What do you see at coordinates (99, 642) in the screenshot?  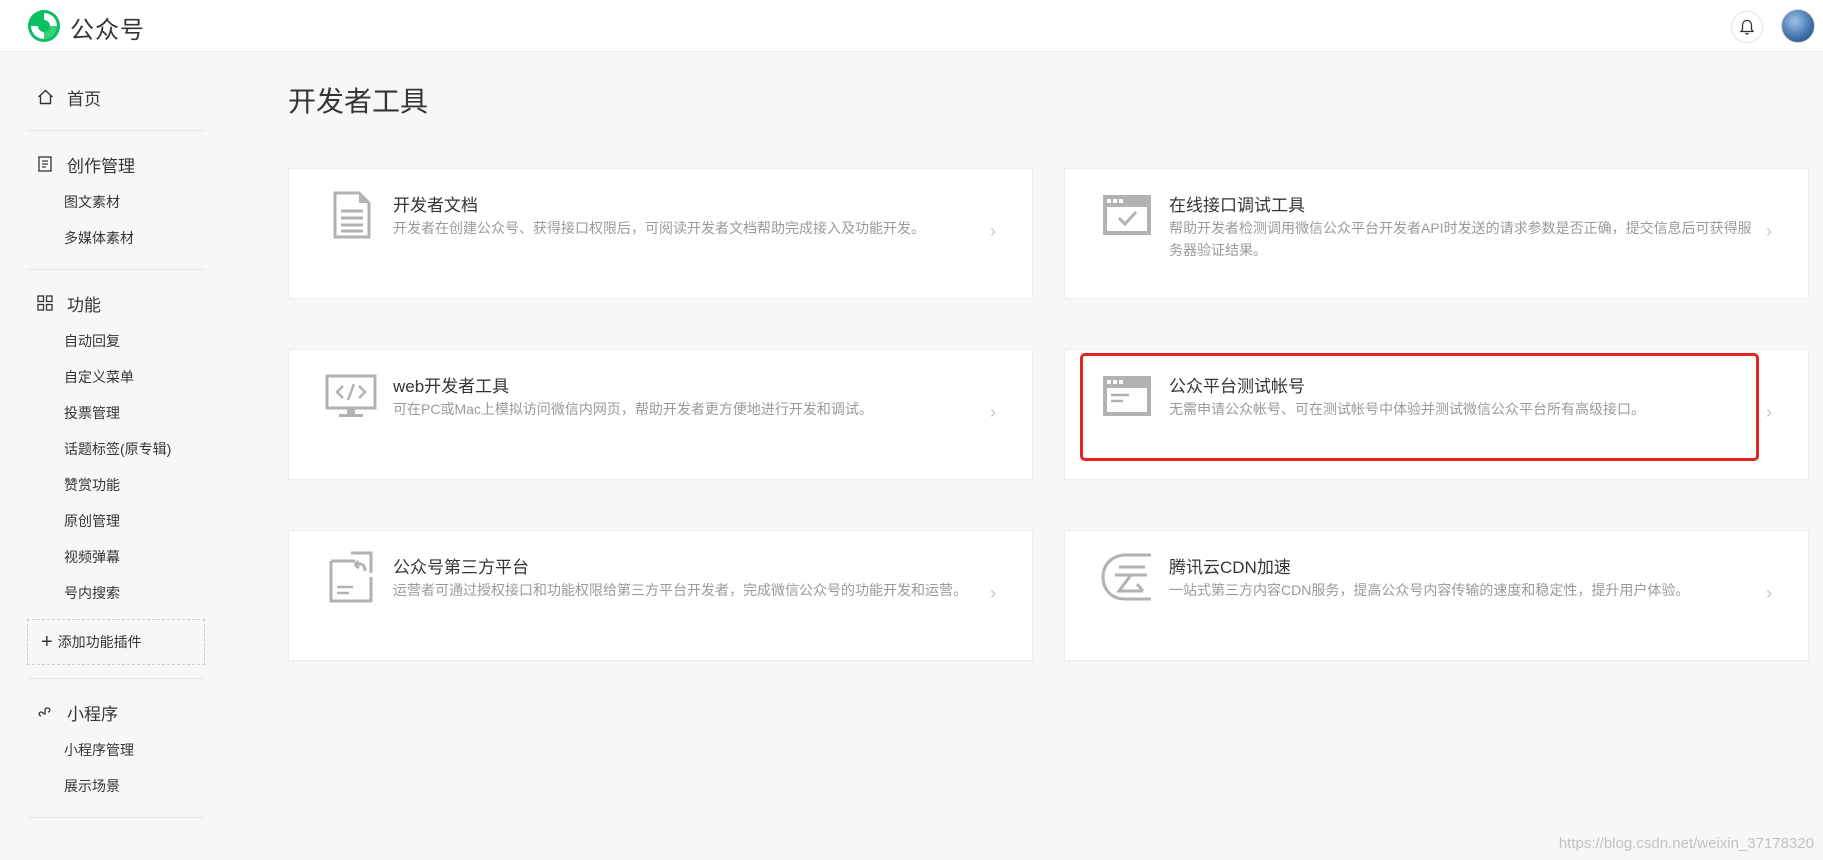 I see `add-plugin-label: 添加功能插件` at bounding box center [99, 642].